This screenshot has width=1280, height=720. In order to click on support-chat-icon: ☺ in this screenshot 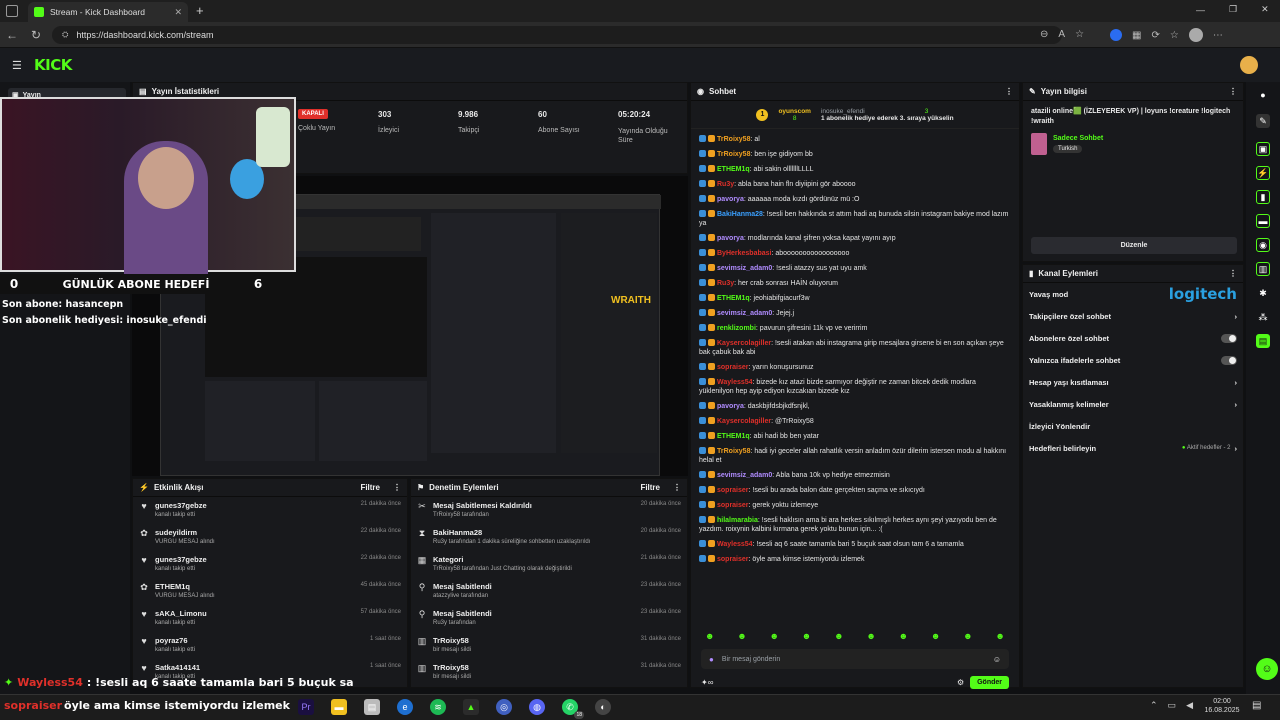, I will do `click(1267, 669)`.